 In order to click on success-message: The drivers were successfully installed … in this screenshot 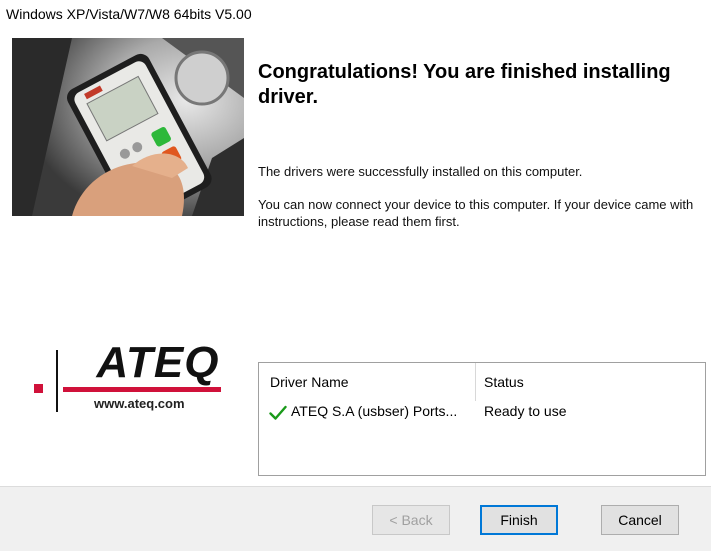, I will do `click(420, 171)`.